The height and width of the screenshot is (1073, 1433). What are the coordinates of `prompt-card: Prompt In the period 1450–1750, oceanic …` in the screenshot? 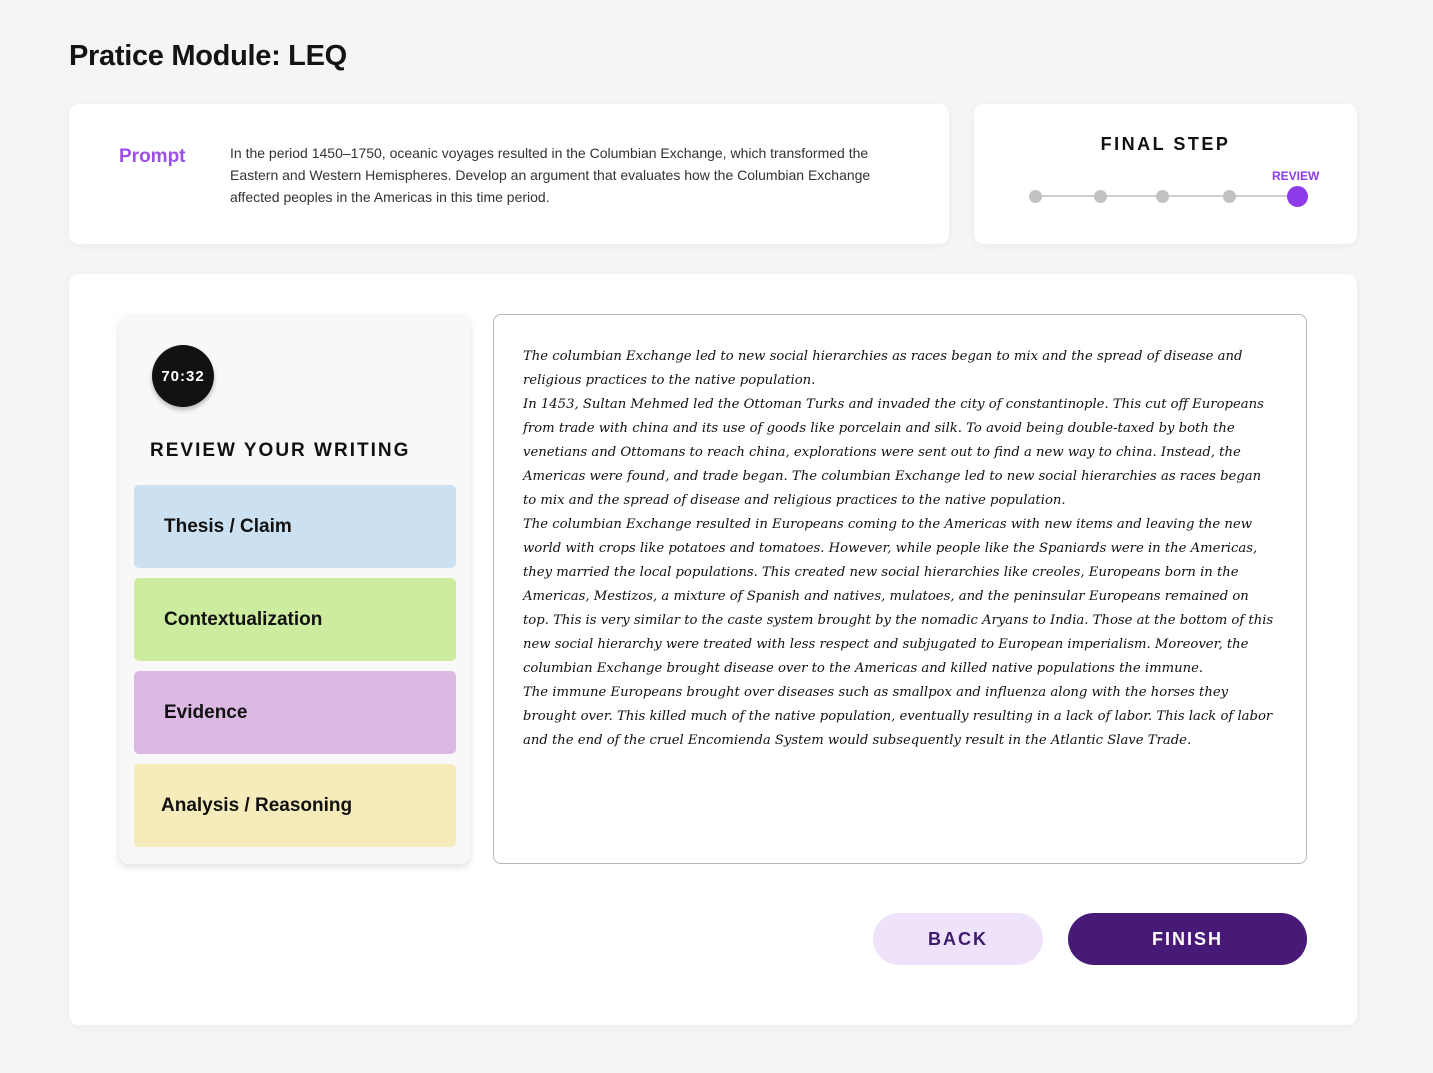 It's located at (509, 174).